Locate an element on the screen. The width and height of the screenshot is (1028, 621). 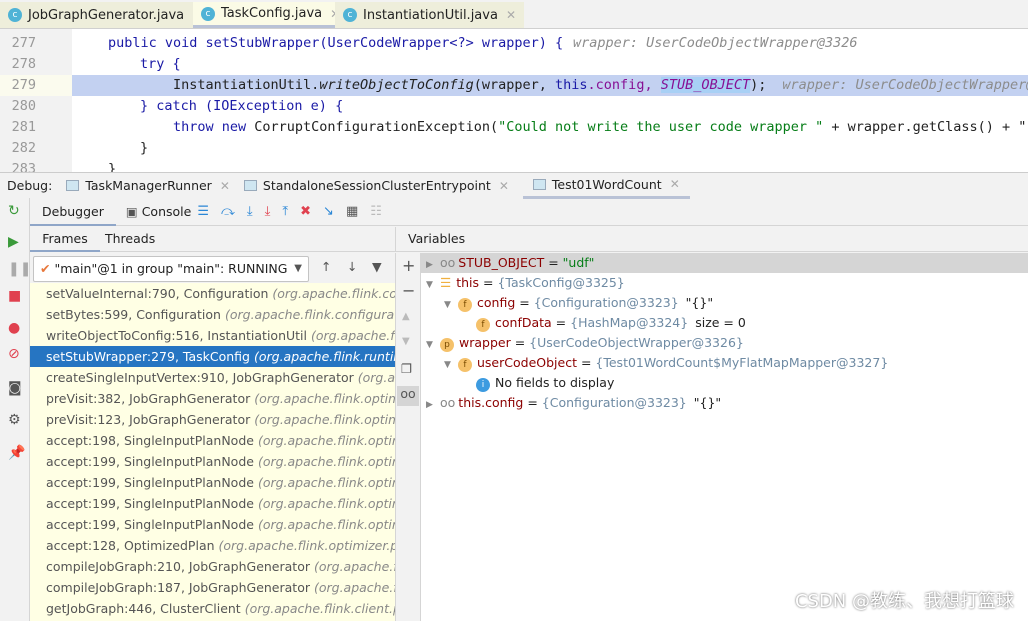
check-icon: ✔ is located at coordinates (45, 268).